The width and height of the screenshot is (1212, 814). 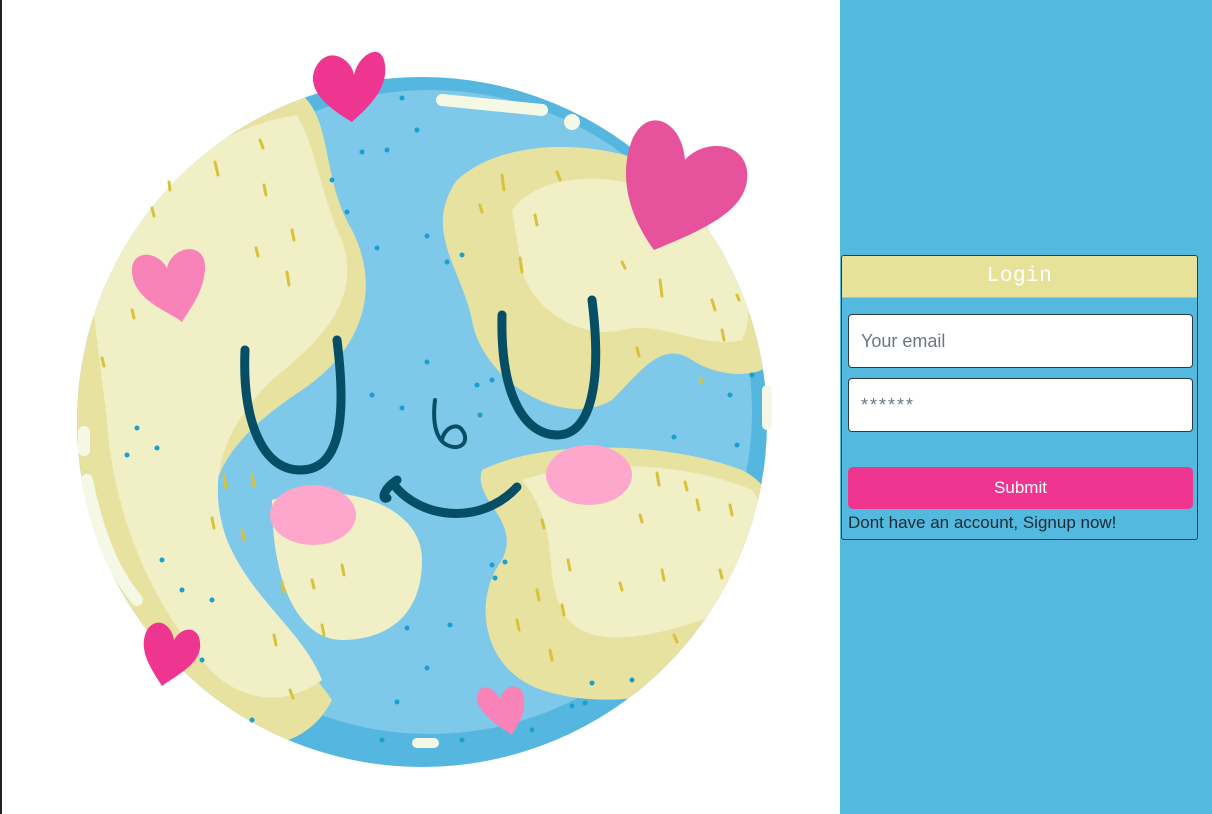 I want to click on login-title: Login, so click(x=1019, y=276).